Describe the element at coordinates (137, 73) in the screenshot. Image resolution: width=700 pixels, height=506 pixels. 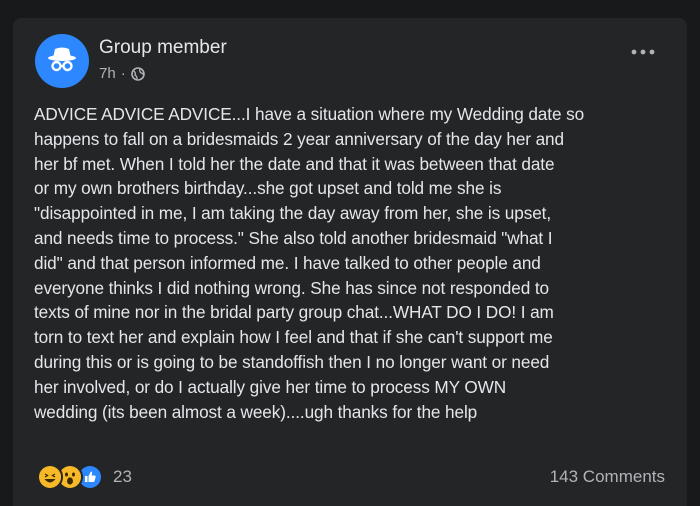
I see `globe-icon` at that location.